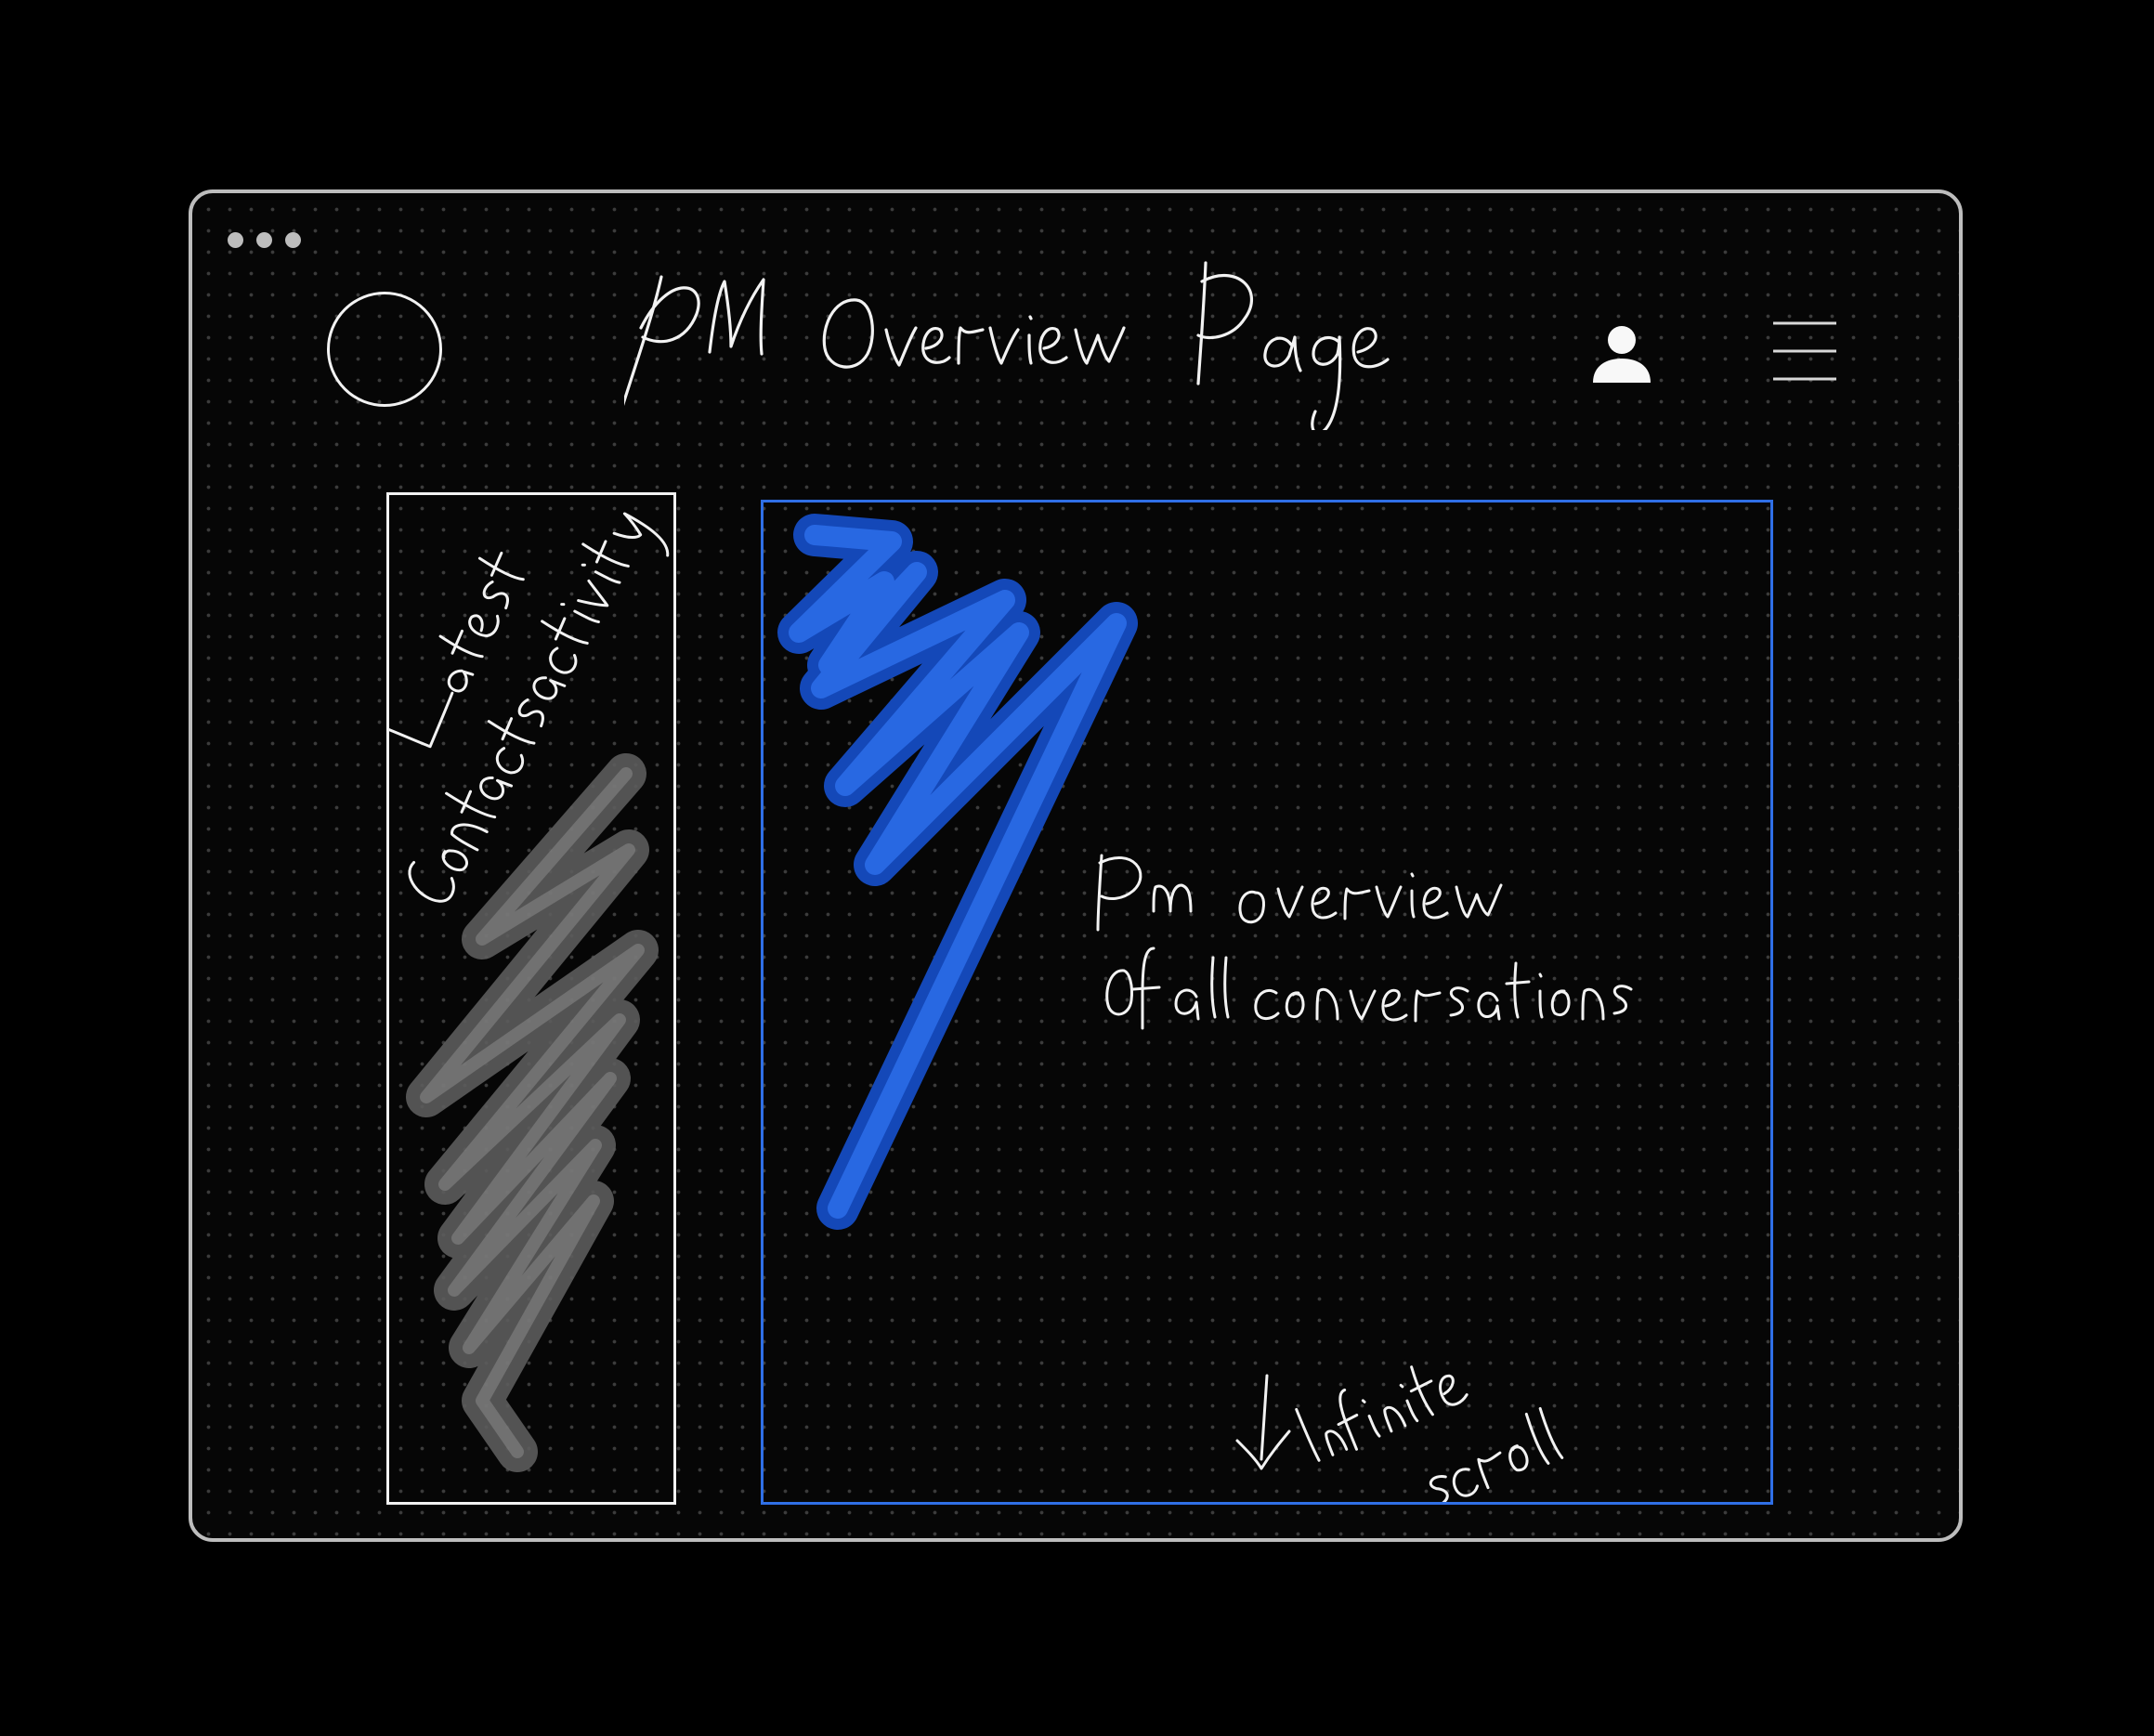 The width and height of the screenshot is (2154, 1736). What do you see at coordinates (1007, 346) in the screenshot?
I see `page-title-handwriting` at bounding box center [1007, 346].